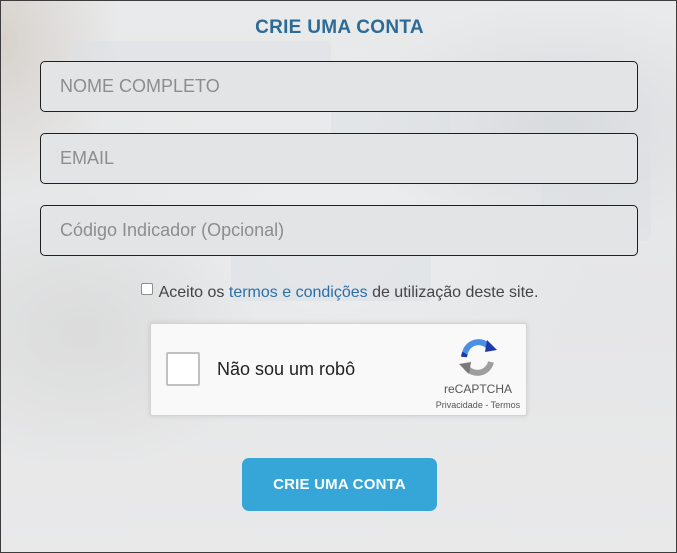  Describe the element at coordinates (478, 357) in the screenshot. I see `recaptcha-logo-icon` at that location.